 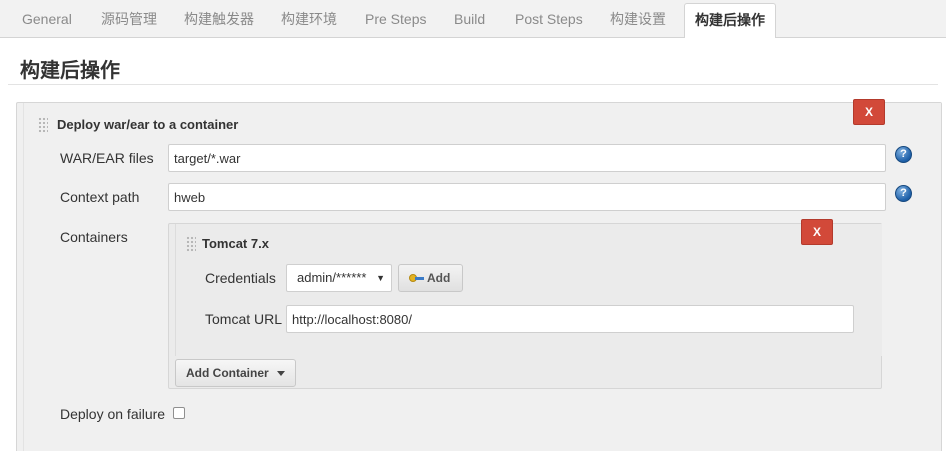 I want to click on caret-down-icon, so click(x=280, y=374).